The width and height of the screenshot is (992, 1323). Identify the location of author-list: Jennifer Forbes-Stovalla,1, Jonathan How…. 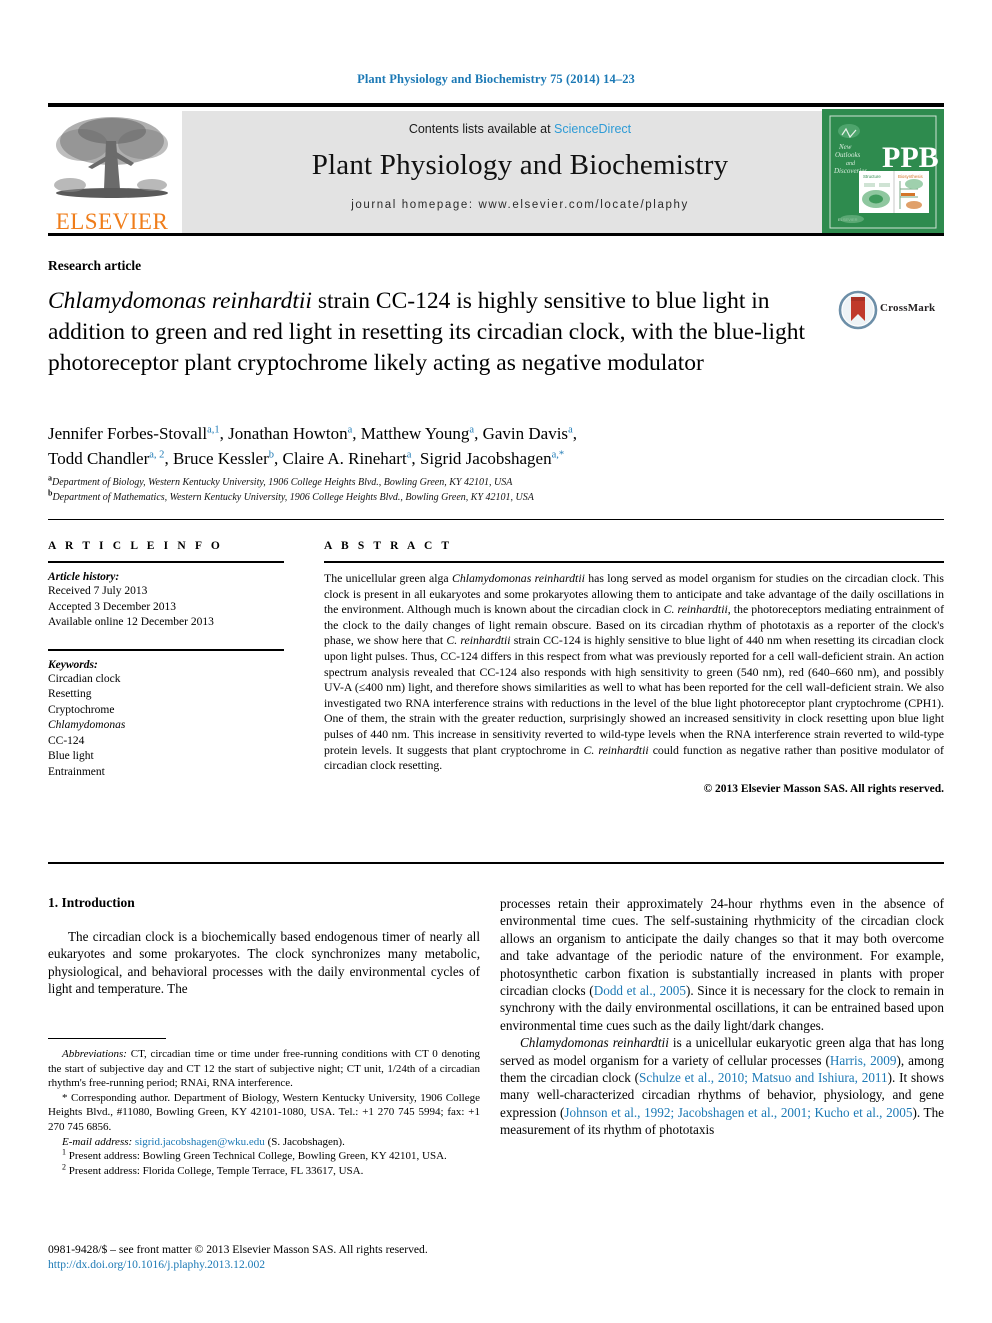
(463, 446).